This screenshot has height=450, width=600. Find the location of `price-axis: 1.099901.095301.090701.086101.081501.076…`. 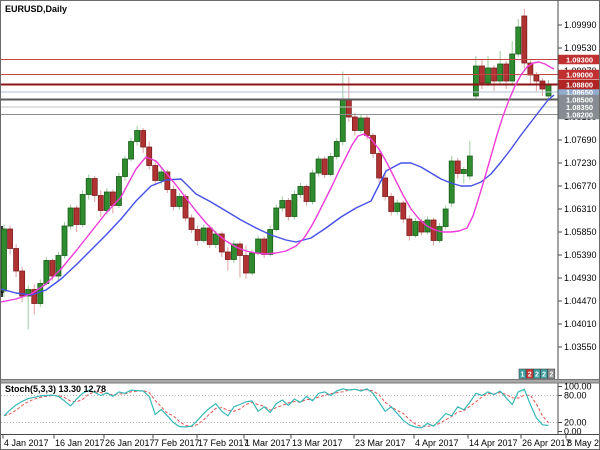

price-axis: 1.099901.095301.090701.086101.081501.076… is located at coordinates (577, 218).